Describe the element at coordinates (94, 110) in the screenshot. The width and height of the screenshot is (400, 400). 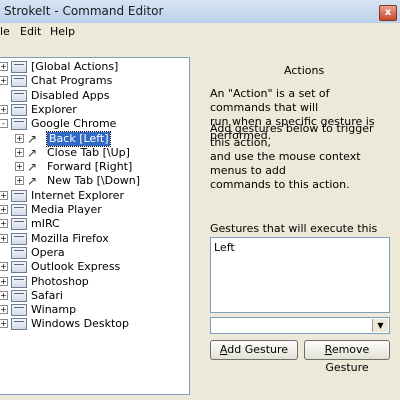
I see `tree-item: + Explorer` at that location.